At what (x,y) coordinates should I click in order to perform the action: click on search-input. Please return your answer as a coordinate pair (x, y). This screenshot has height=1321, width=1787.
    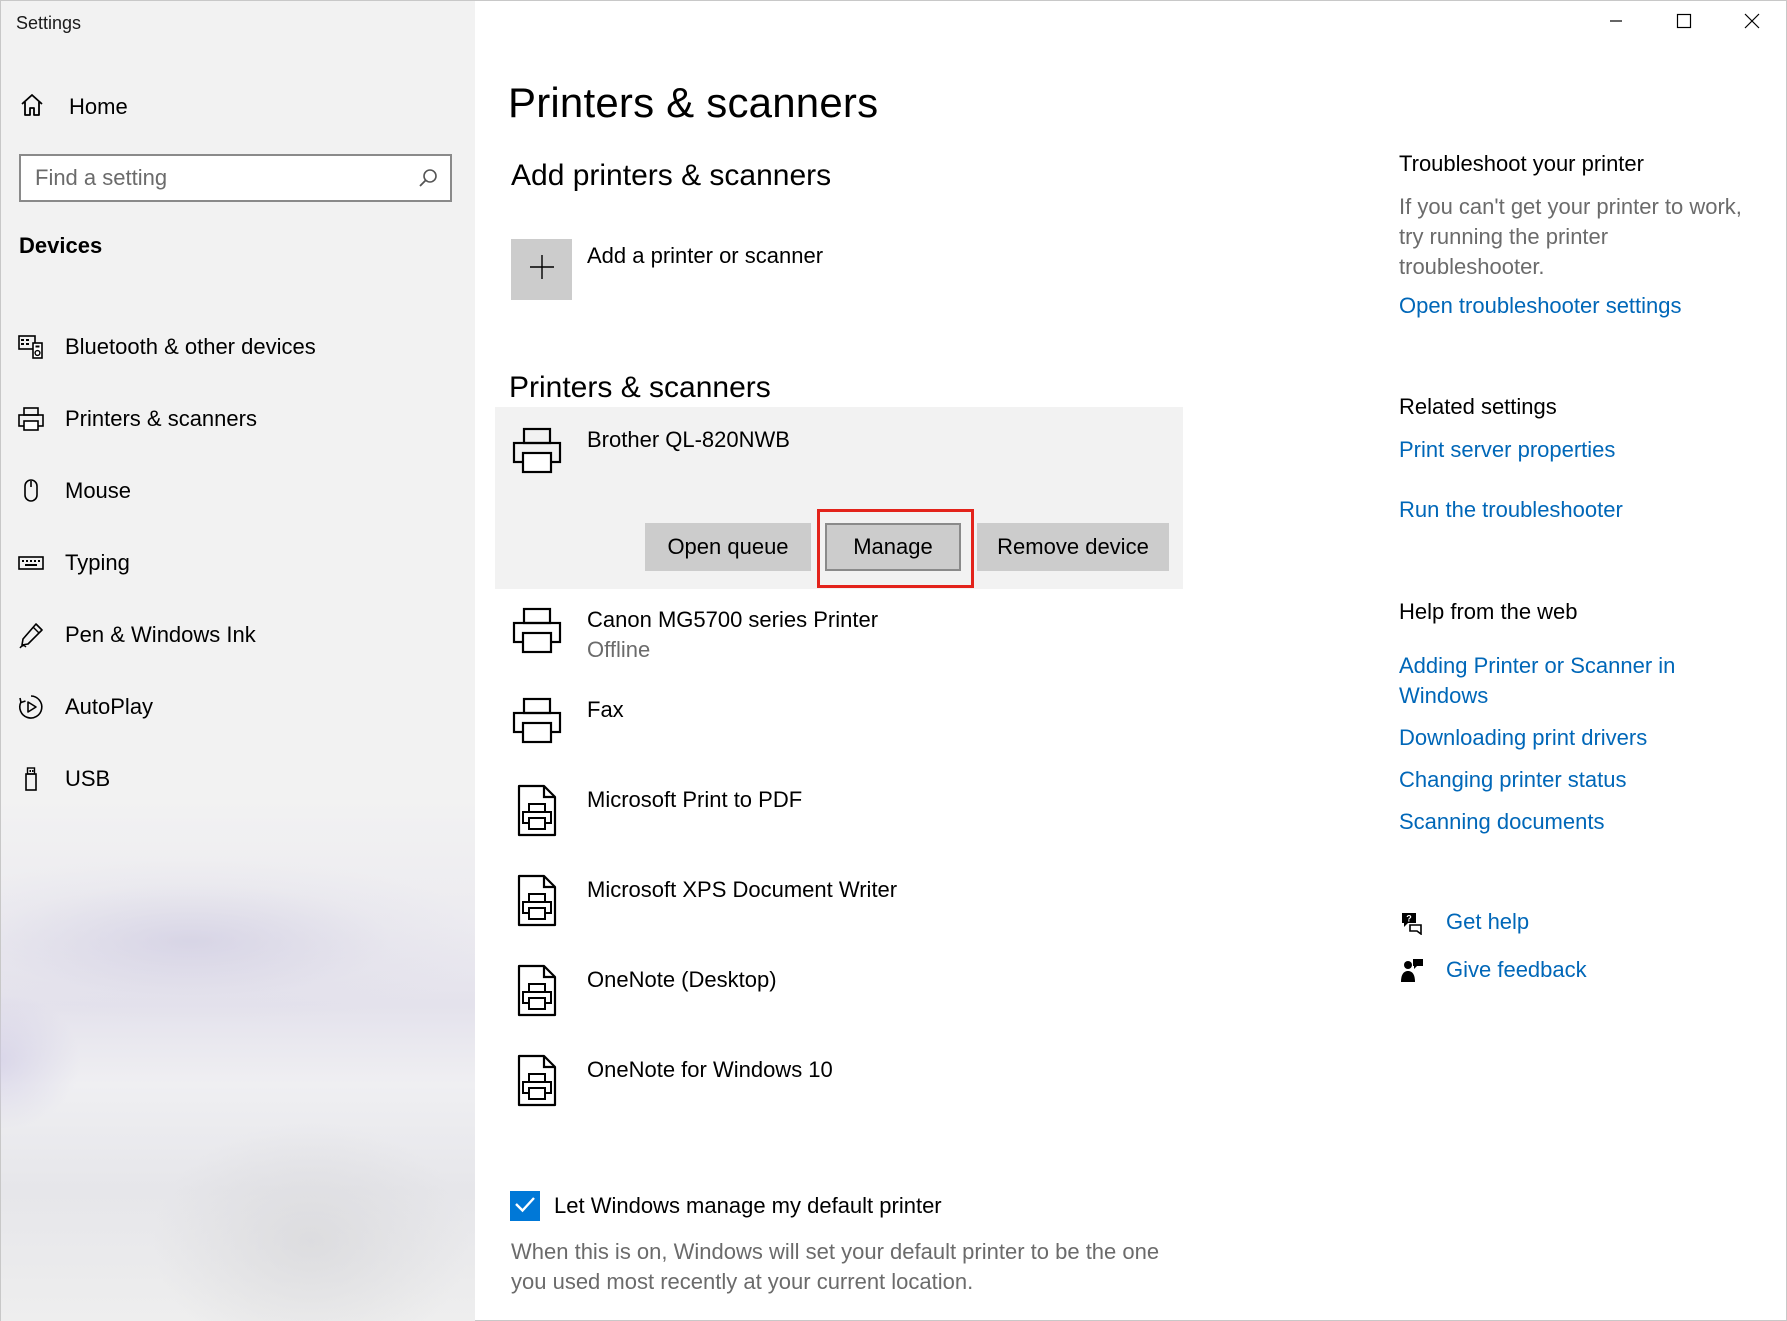
    Looking at the image, I should click on (220, 178).